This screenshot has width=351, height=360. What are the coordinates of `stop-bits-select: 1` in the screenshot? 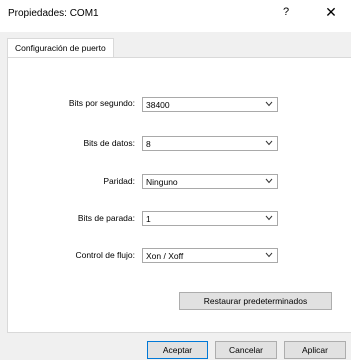 It's located at (210, 218).